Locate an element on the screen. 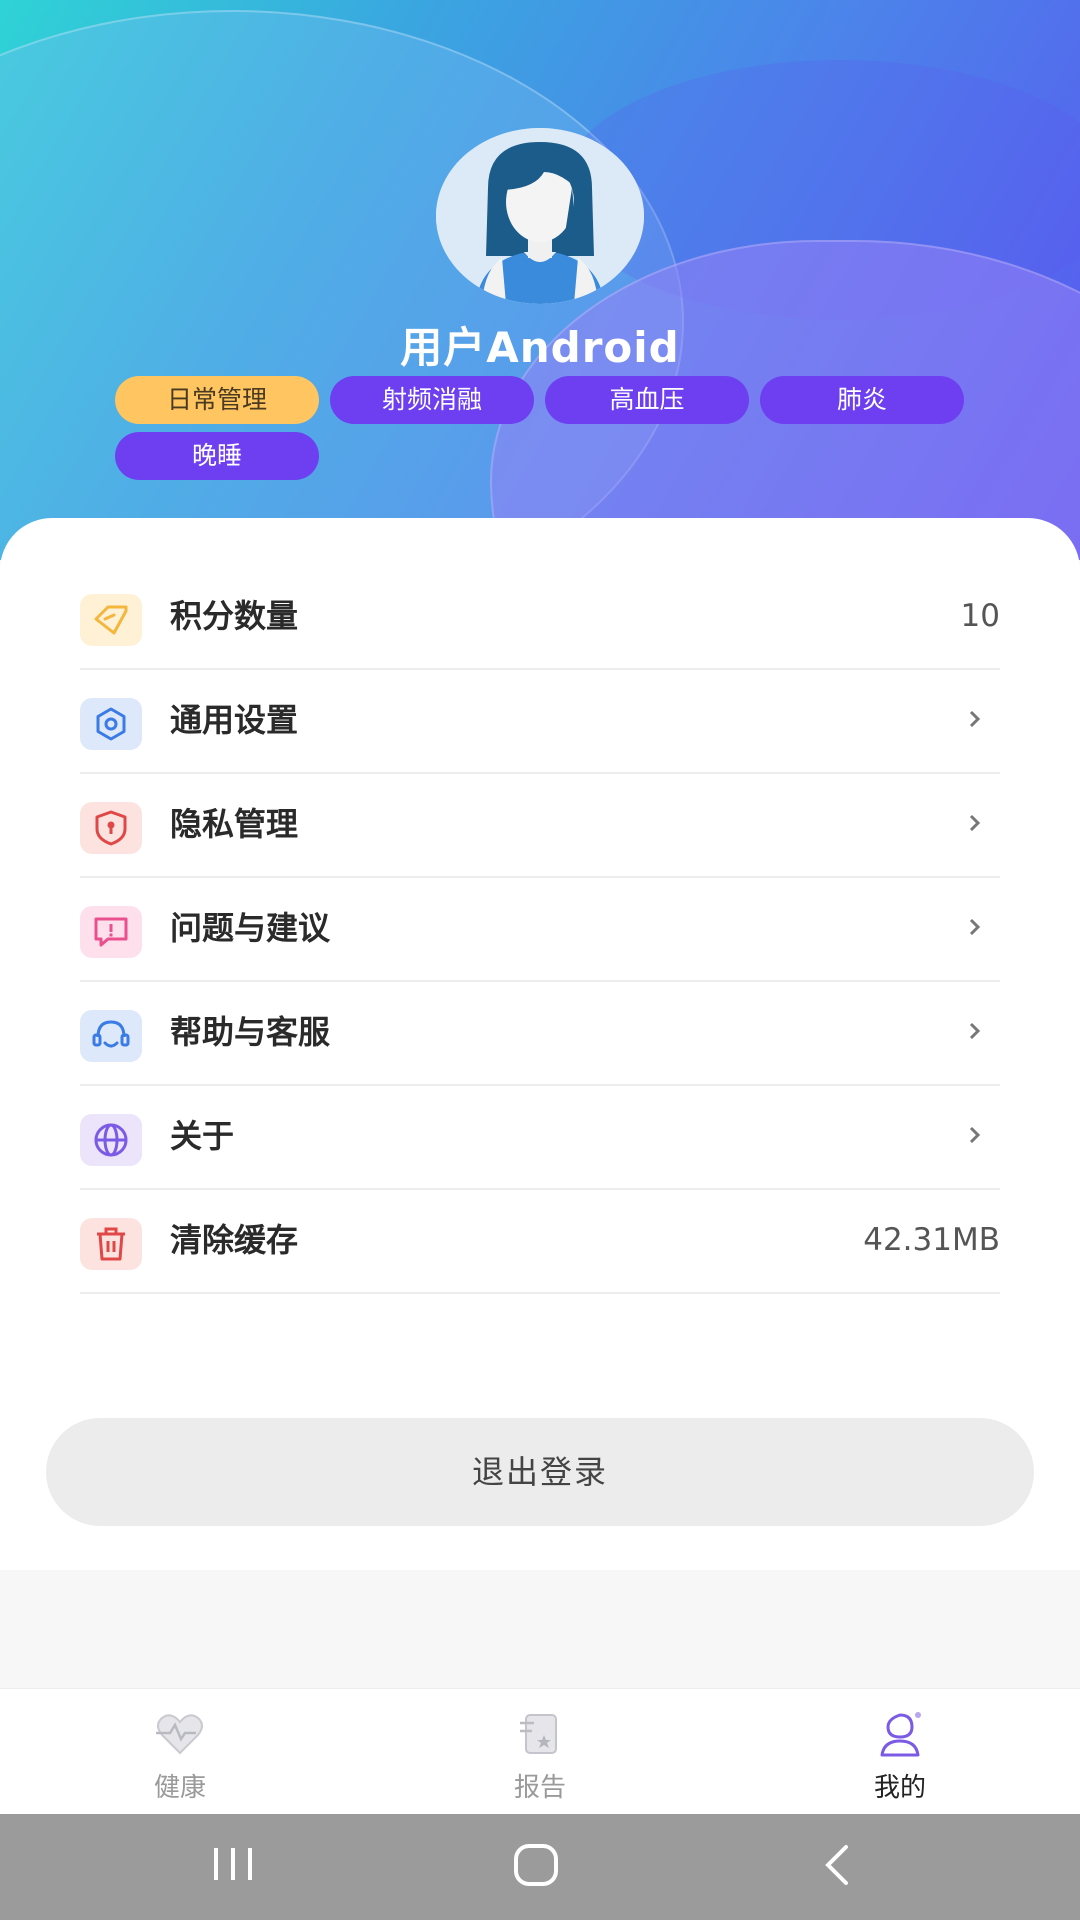 The width and height of the screenshot is (1080, 1920). avatar-illustration is located at coordinates (540, 216).